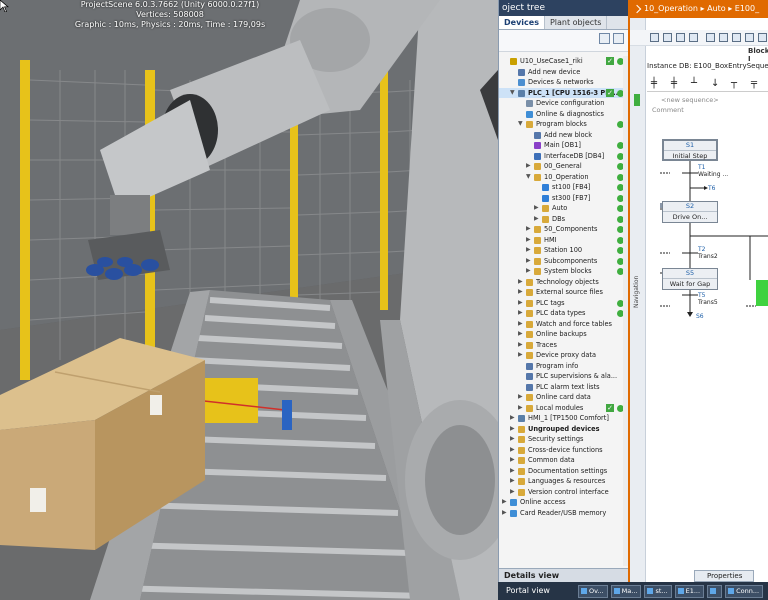  What do you see at coordinates (563, 198) in the screenshot?
I see `tree-item: st300 [FB7]` at bounding box center [563, 198].